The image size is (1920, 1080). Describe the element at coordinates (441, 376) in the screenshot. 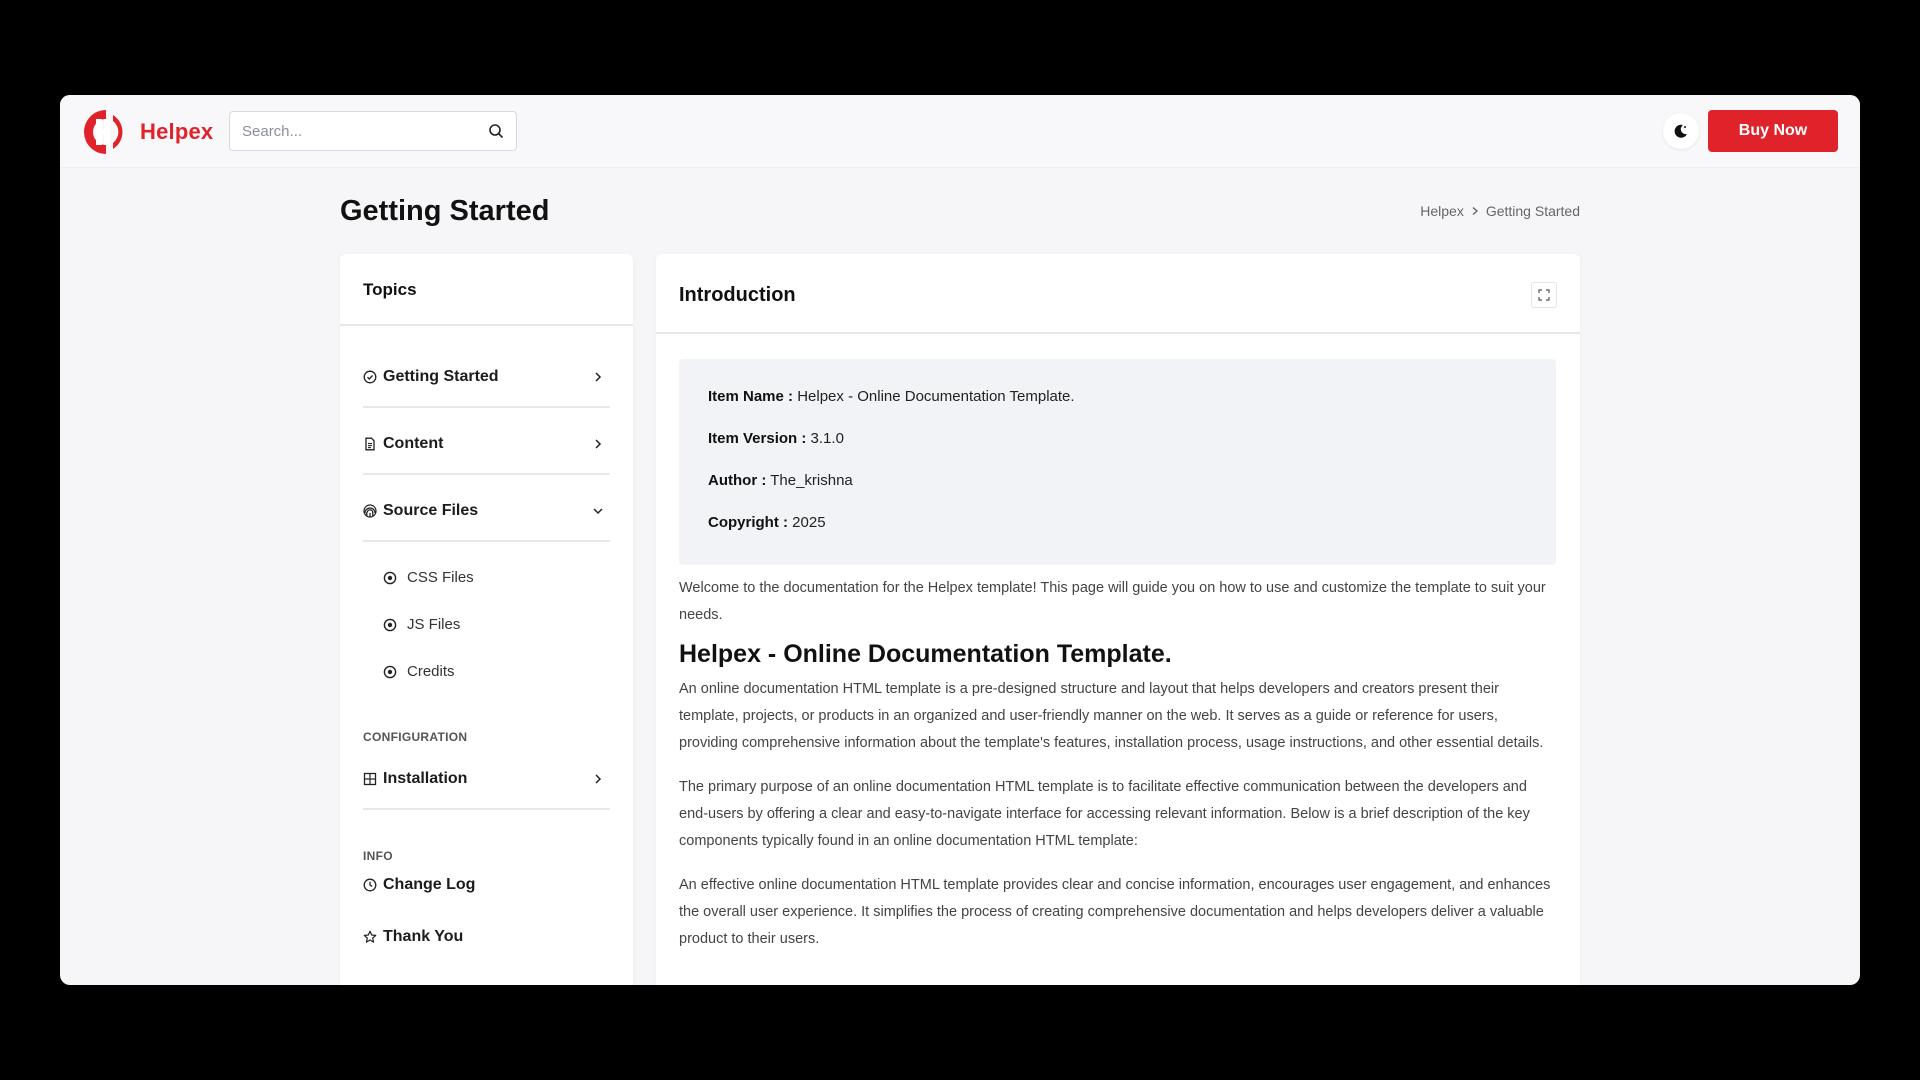

I see `sidebar-item-label: Getting Started` at that location.